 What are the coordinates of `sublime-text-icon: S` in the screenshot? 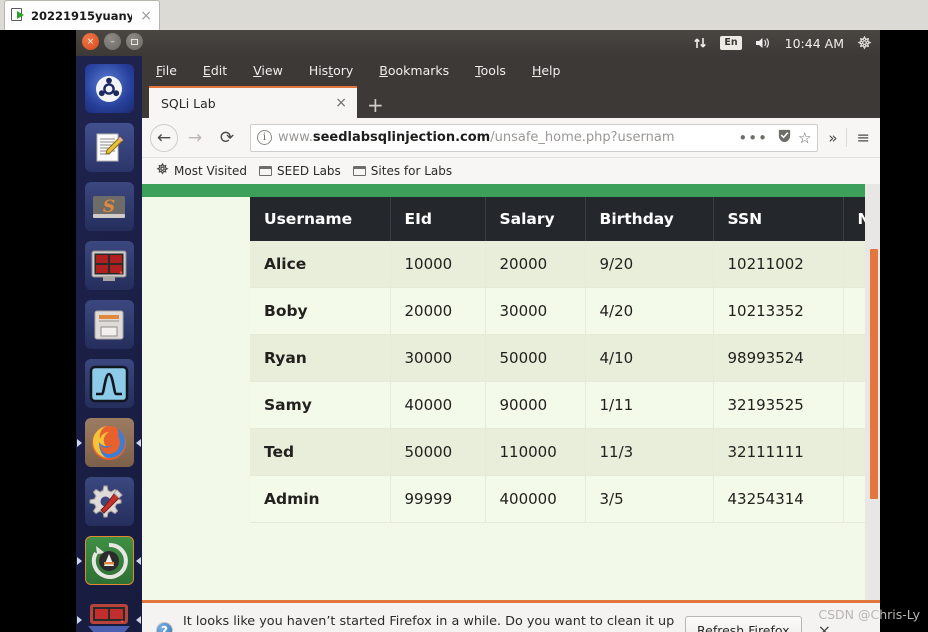 It's located at (109, 206).